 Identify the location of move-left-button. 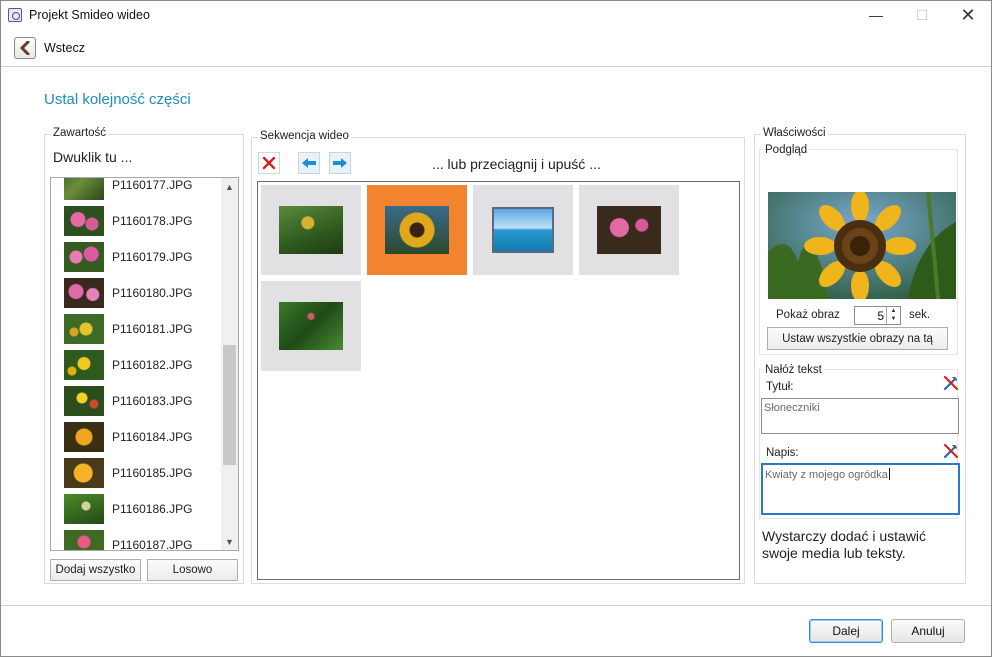
(309, 163).